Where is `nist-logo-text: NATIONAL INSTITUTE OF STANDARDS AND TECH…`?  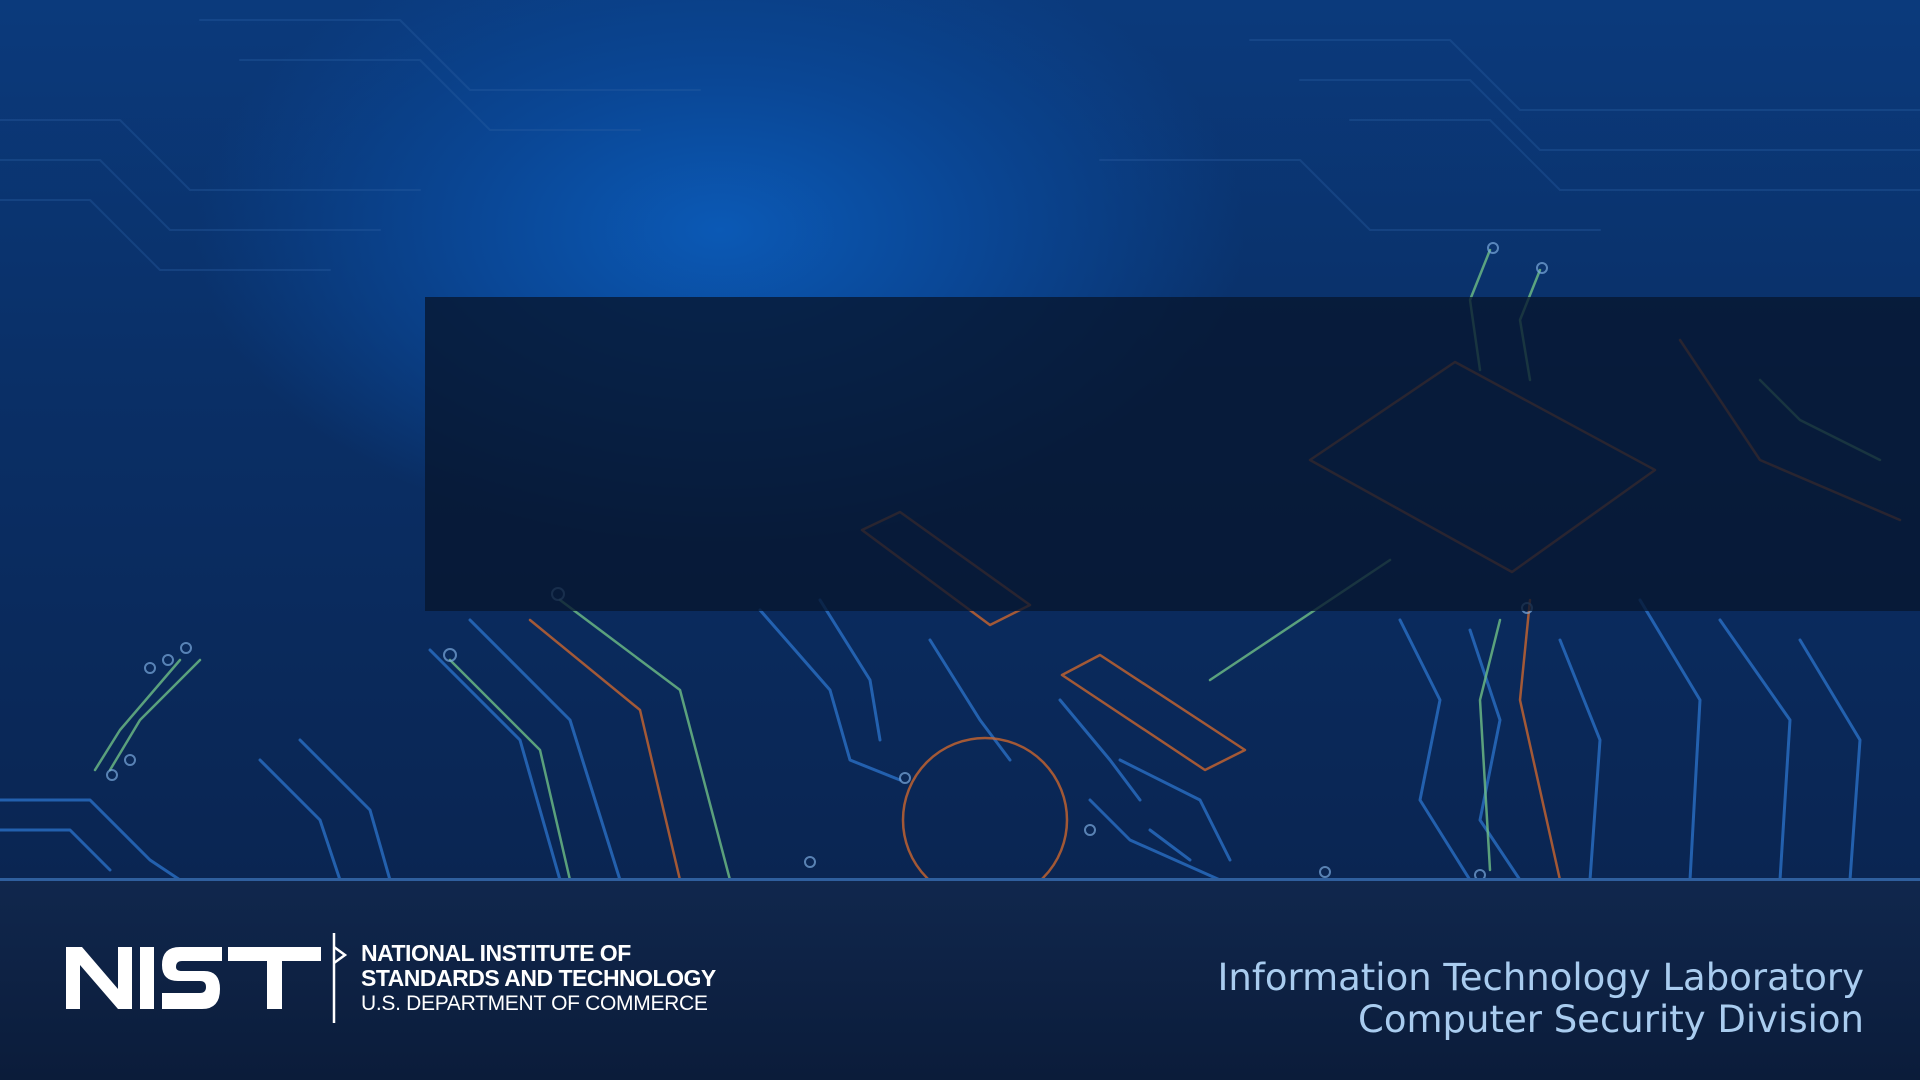 nist-logo-text: NATIONAL INSTITUTE OF STANDARDS AND TECH… is located at coordinates (538, 977).